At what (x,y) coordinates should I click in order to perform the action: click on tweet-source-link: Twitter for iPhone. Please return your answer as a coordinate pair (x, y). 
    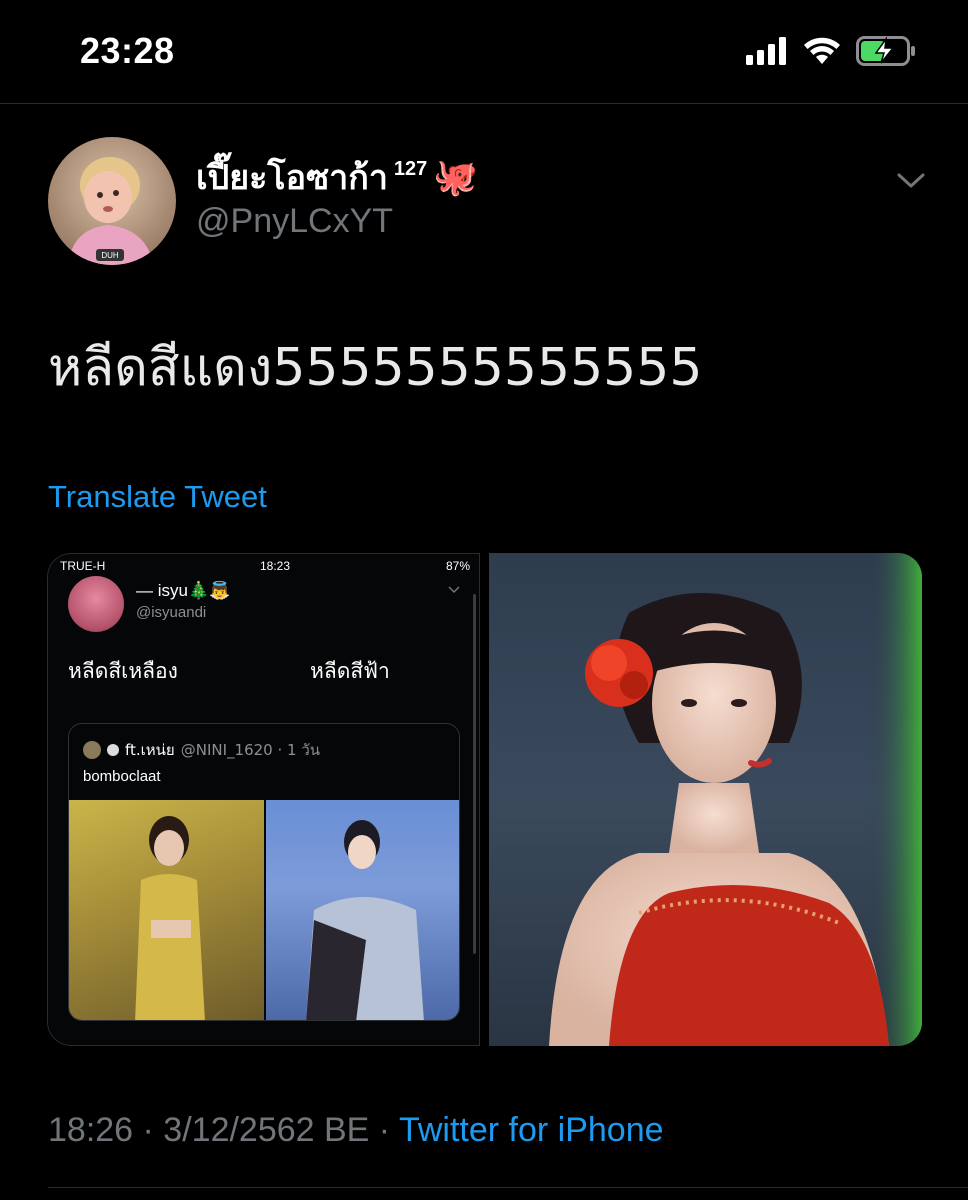
    Looking at the image, I should click on (531, 1130).